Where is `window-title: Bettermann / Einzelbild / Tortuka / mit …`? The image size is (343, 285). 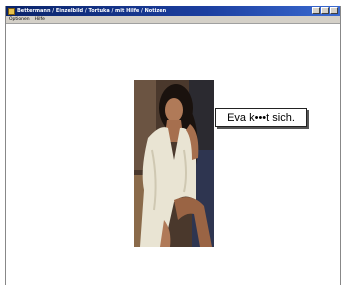
window-title: Bettermann / Einzelbild / Tortuka / mit … is located at coordinates (92, 11).